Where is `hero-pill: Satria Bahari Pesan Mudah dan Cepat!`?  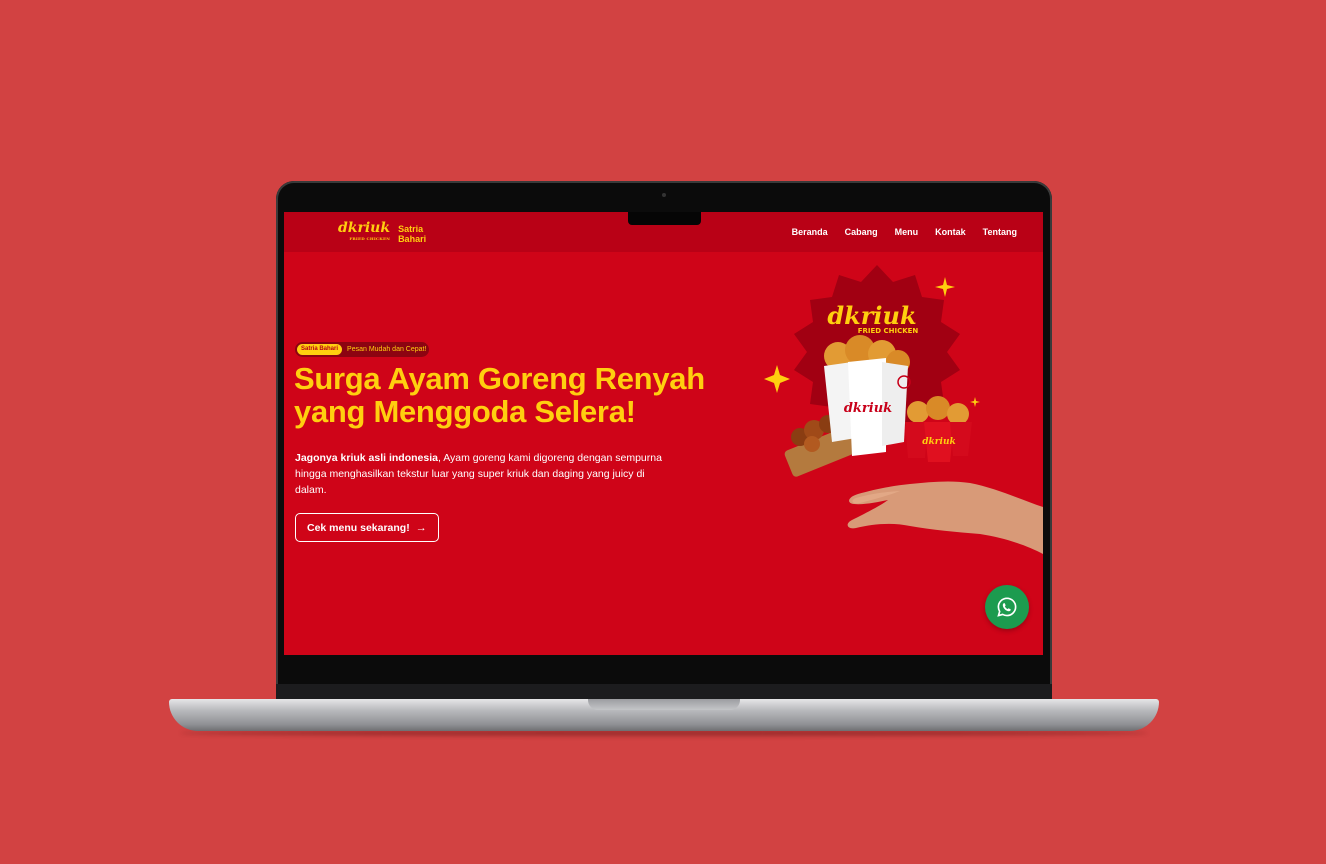 hero-pill: Satria Bahari Pesan Mudah dan Cepat! is located at coordinates (362, 349).